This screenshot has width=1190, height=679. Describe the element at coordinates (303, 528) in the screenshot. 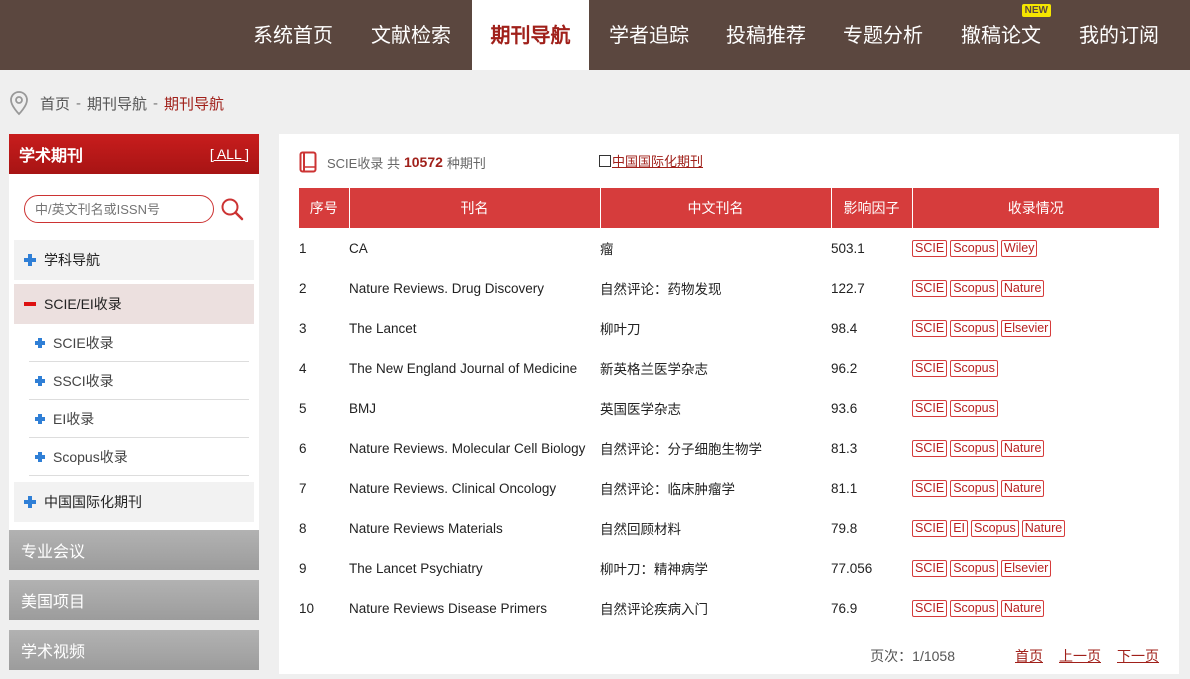

I see `cell-no: 8` at that location.